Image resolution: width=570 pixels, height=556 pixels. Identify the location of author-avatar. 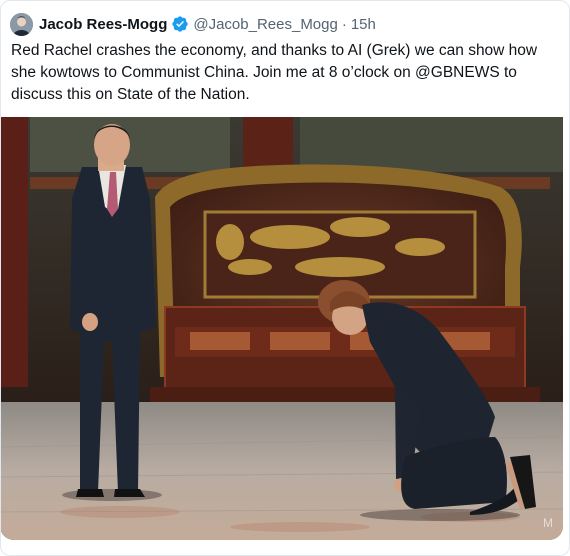
(21, 24).